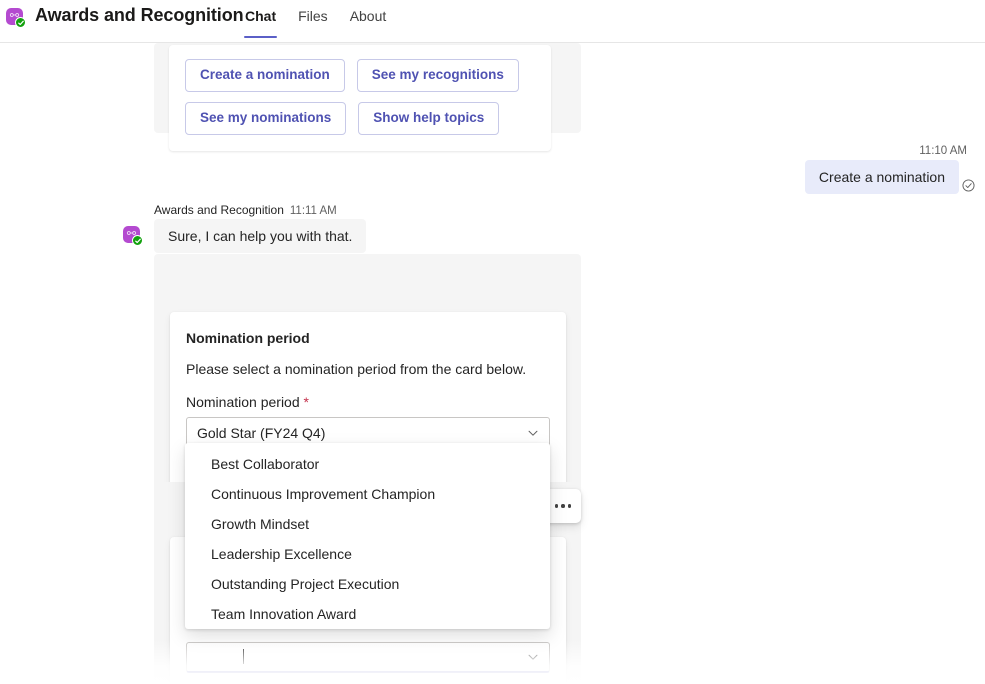 This screenshot has width=985, height=684. What do you see at coordinates (243, 402) in the screenshot?
I see `field-label-text: Nomination period` at bounding box center [243, 402].